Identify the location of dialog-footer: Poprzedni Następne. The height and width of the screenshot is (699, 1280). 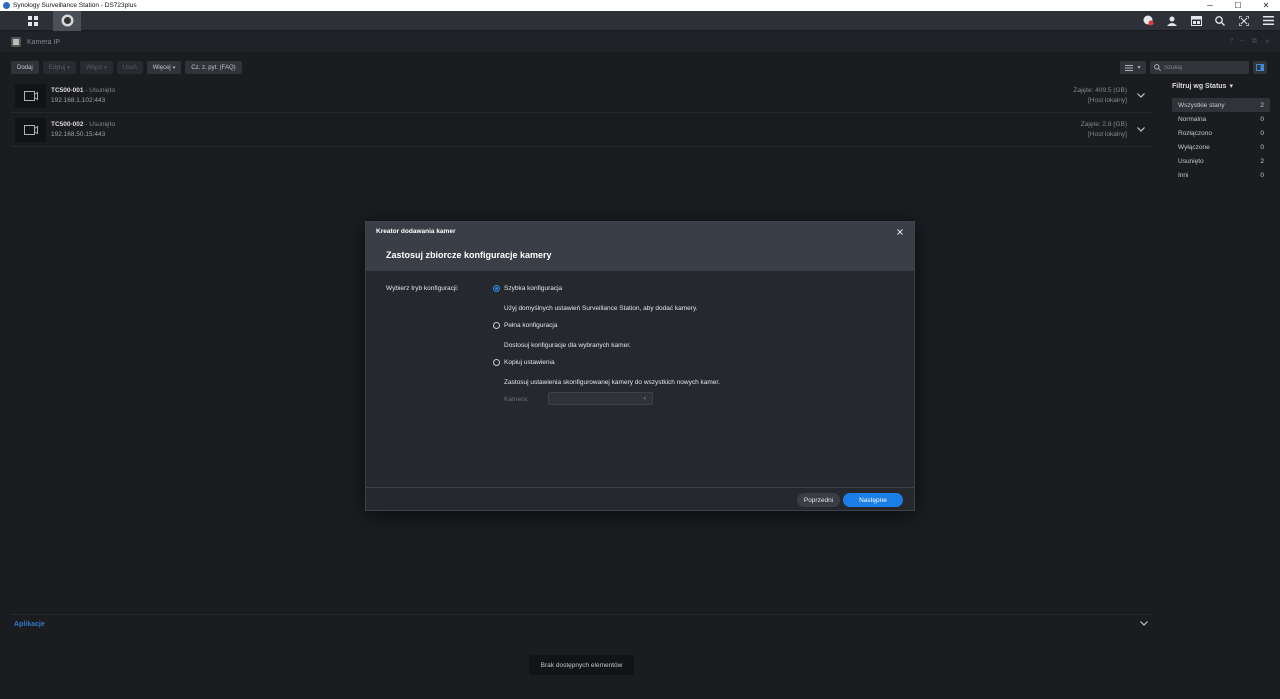
(640, 499).